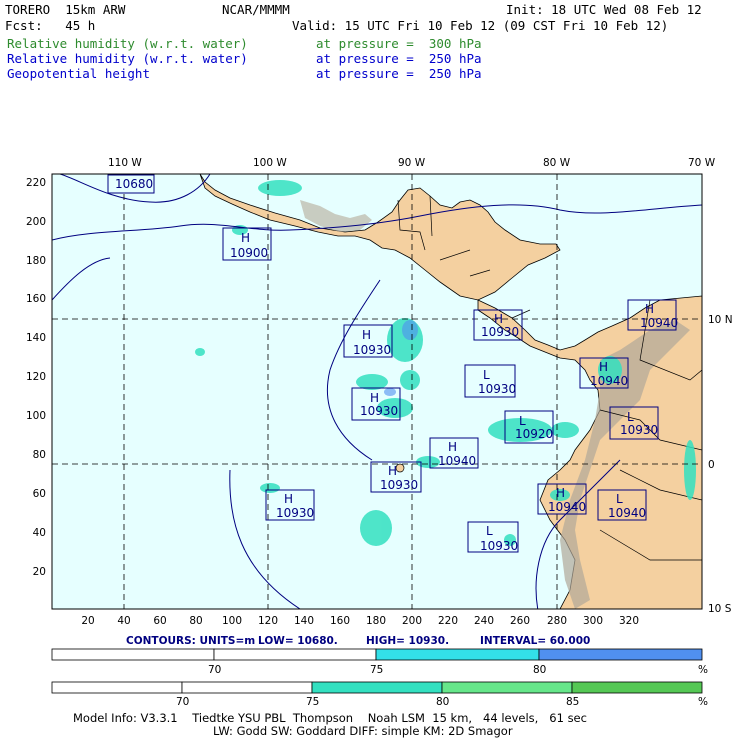  I want to click on y-axis-ticks: 220 200 180 160 140 120 100 80 60 40 20, so click(36, 377).